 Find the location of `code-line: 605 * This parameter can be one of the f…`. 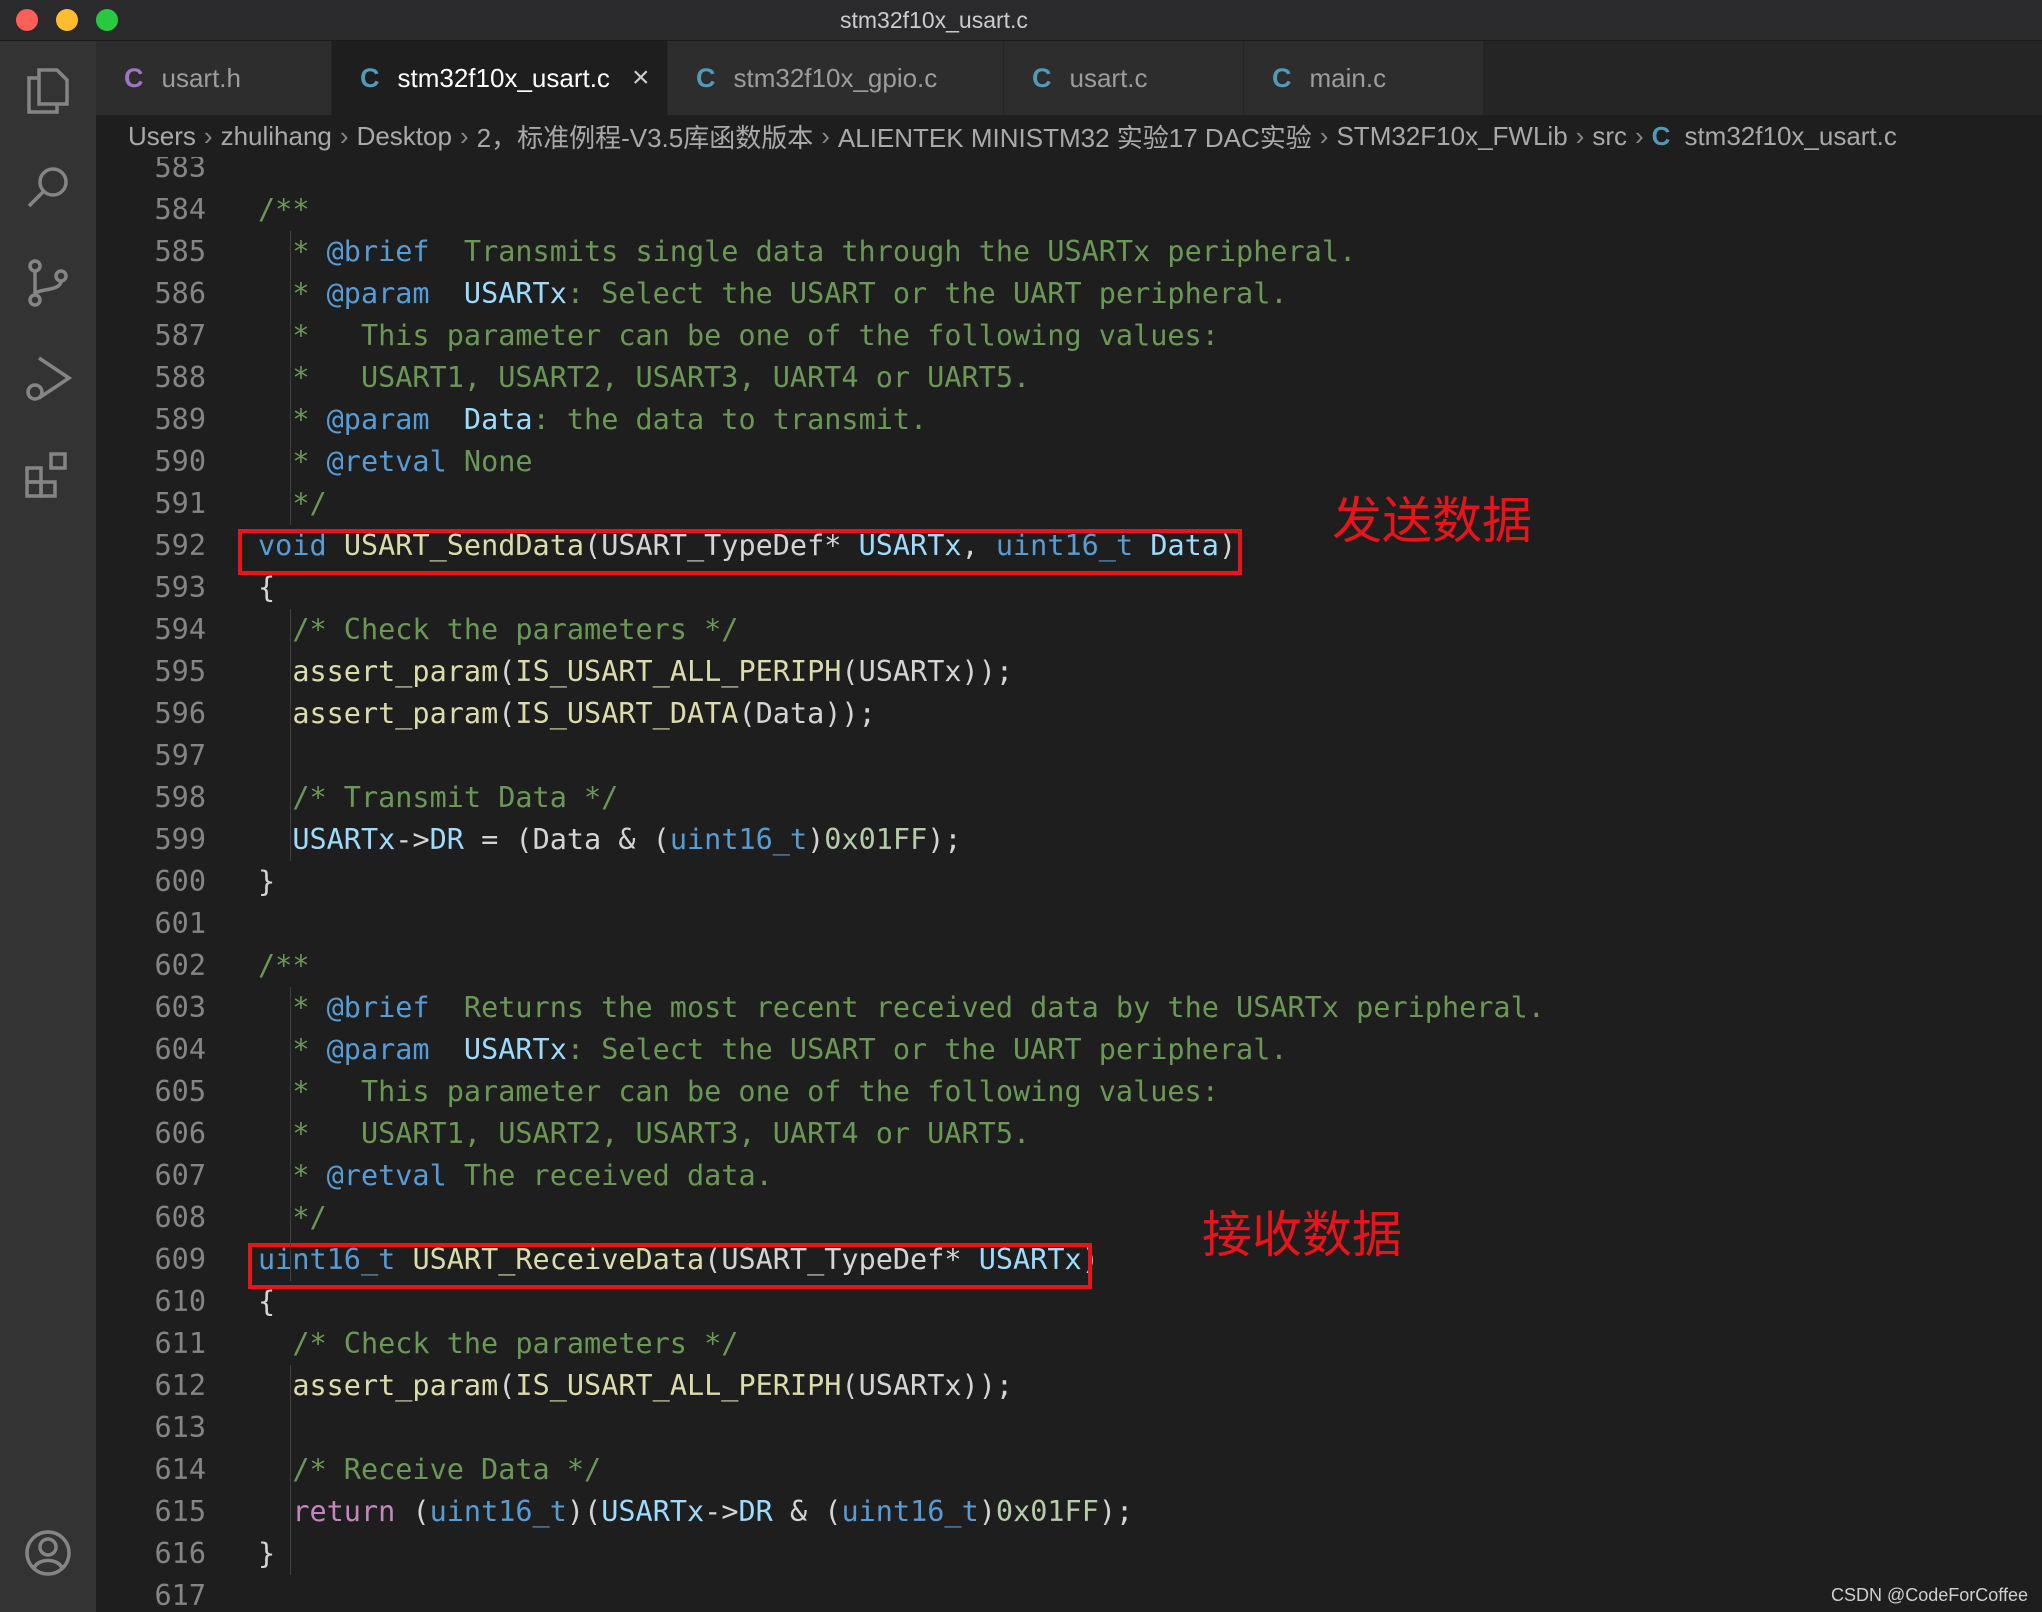

code-line: 605 * This parameter can be one of the f… is located at coordinates (1069, 1092).